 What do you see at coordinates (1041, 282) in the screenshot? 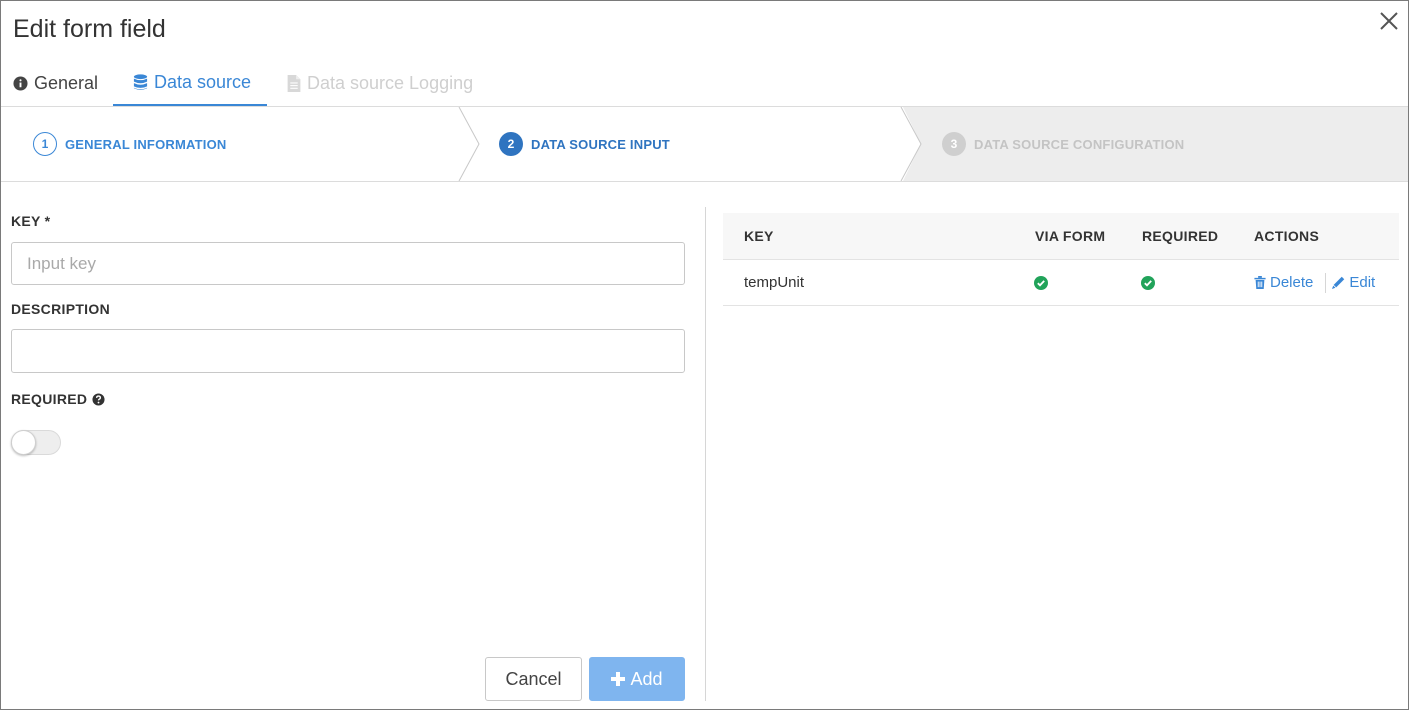
I see `via-form-check-icon` at bounding box center [1041, 282].